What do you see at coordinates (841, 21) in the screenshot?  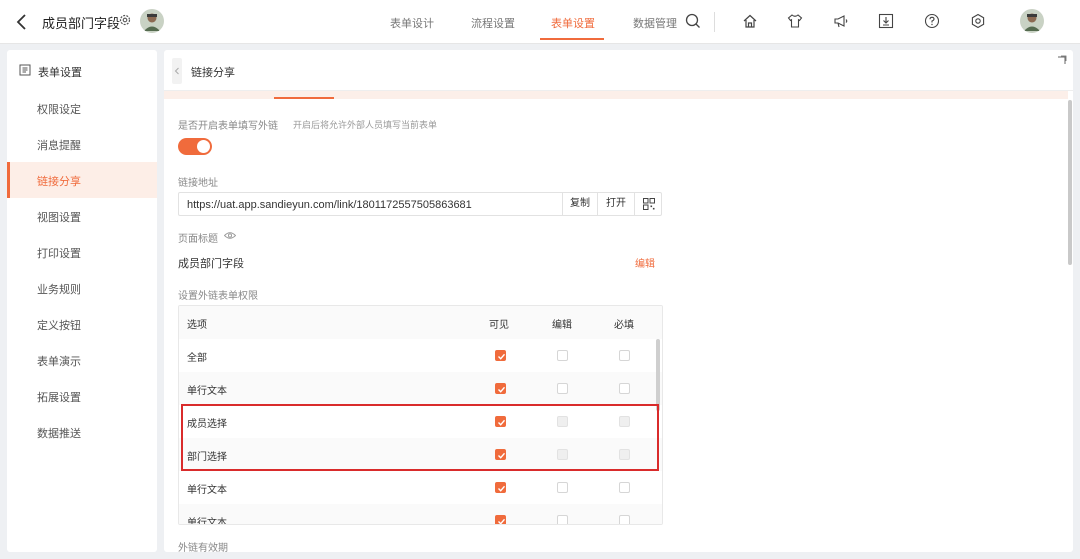 I see `megaphone-icon` at bounding box center [841, 21].